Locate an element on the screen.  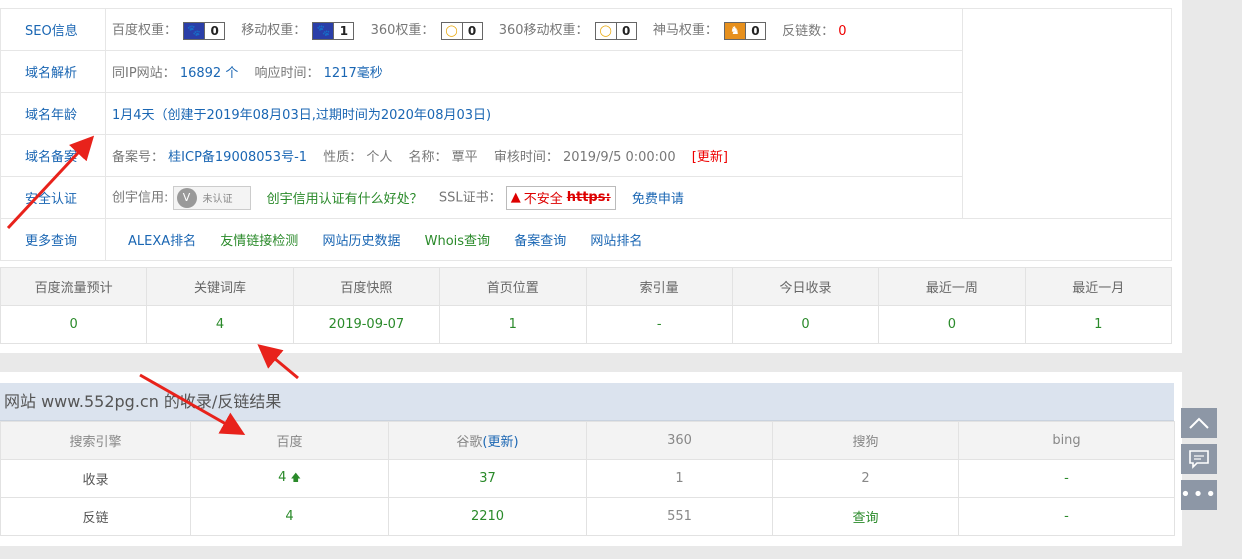
results-header: 搜索引擎 is located at coordinates (95, 440).